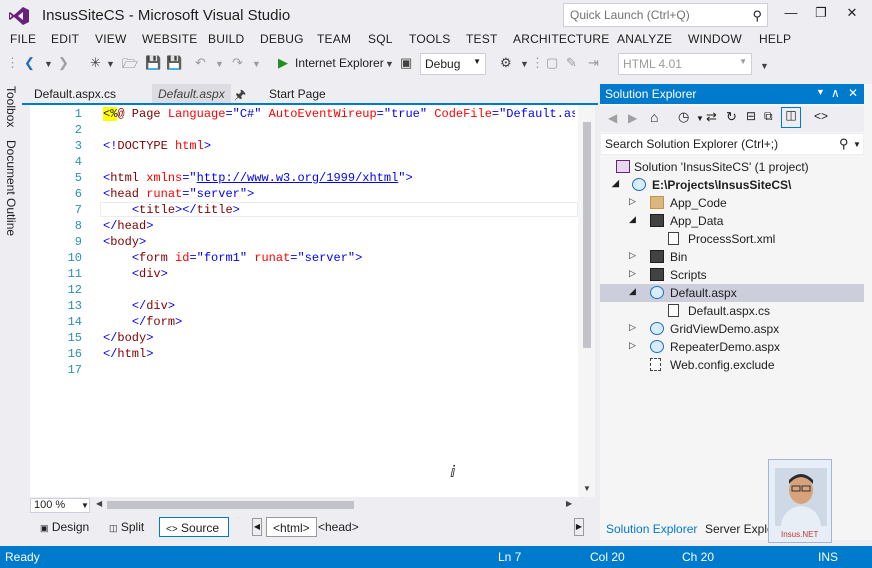 Image resolution: width=872 pixels, height=568 pixels. What do you see at coordinates (853, 93) in the screenshot?
I see `close-panel-icon: ✕` at bounding box center [853, 93].